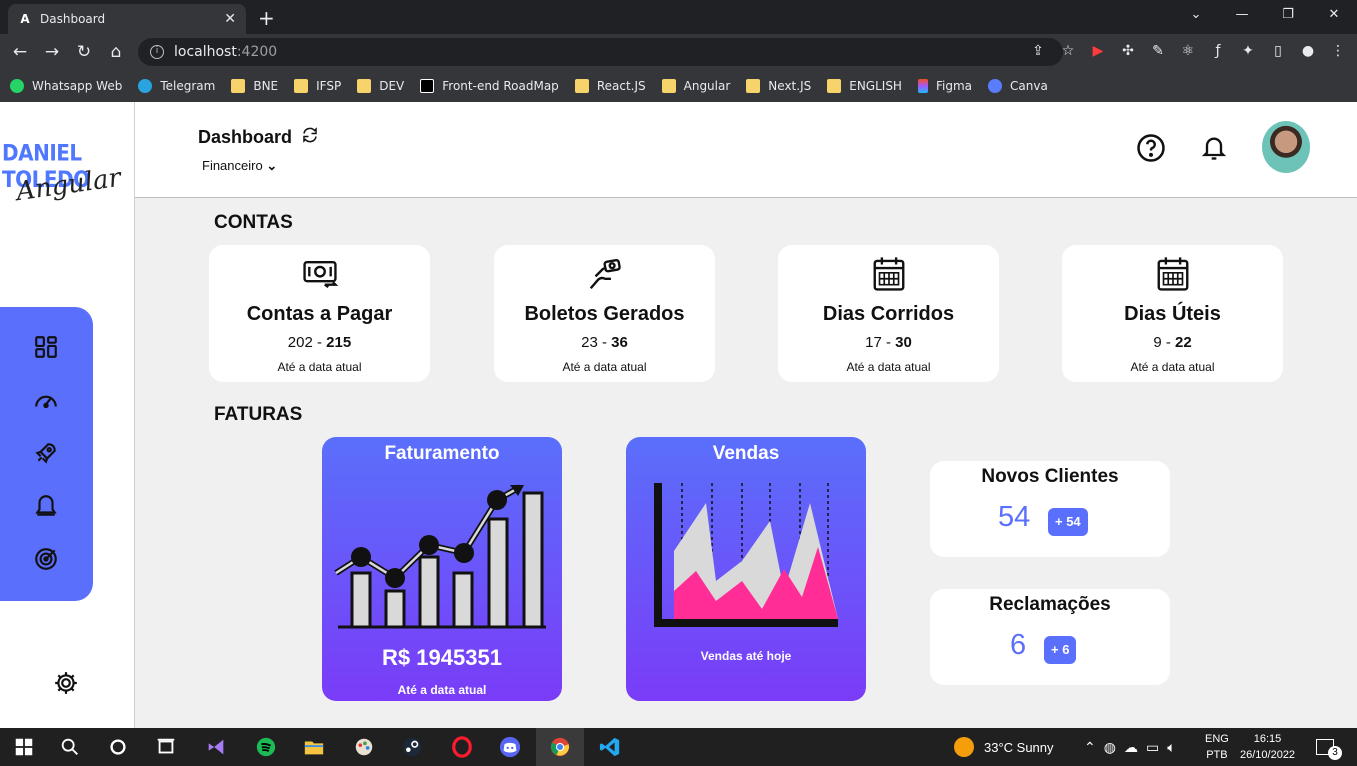 Image resolution: width=1357 pixels, height=766 pixels. Describe the element at coordinates (1014, 517) in the screenshot. I see `novos-clientes-value: 54` at that location.